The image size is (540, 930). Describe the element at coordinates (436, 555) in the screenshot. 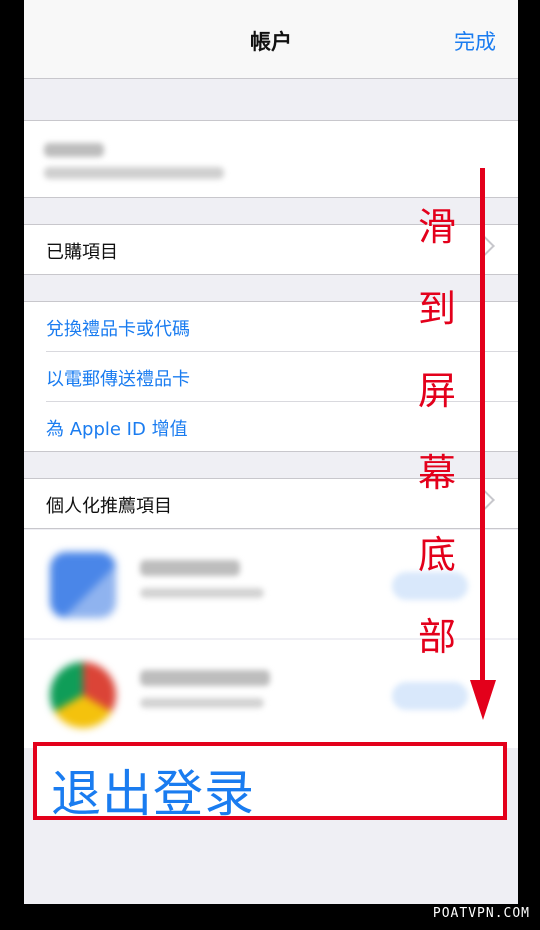

I see `annotation-char: 底` at that location.